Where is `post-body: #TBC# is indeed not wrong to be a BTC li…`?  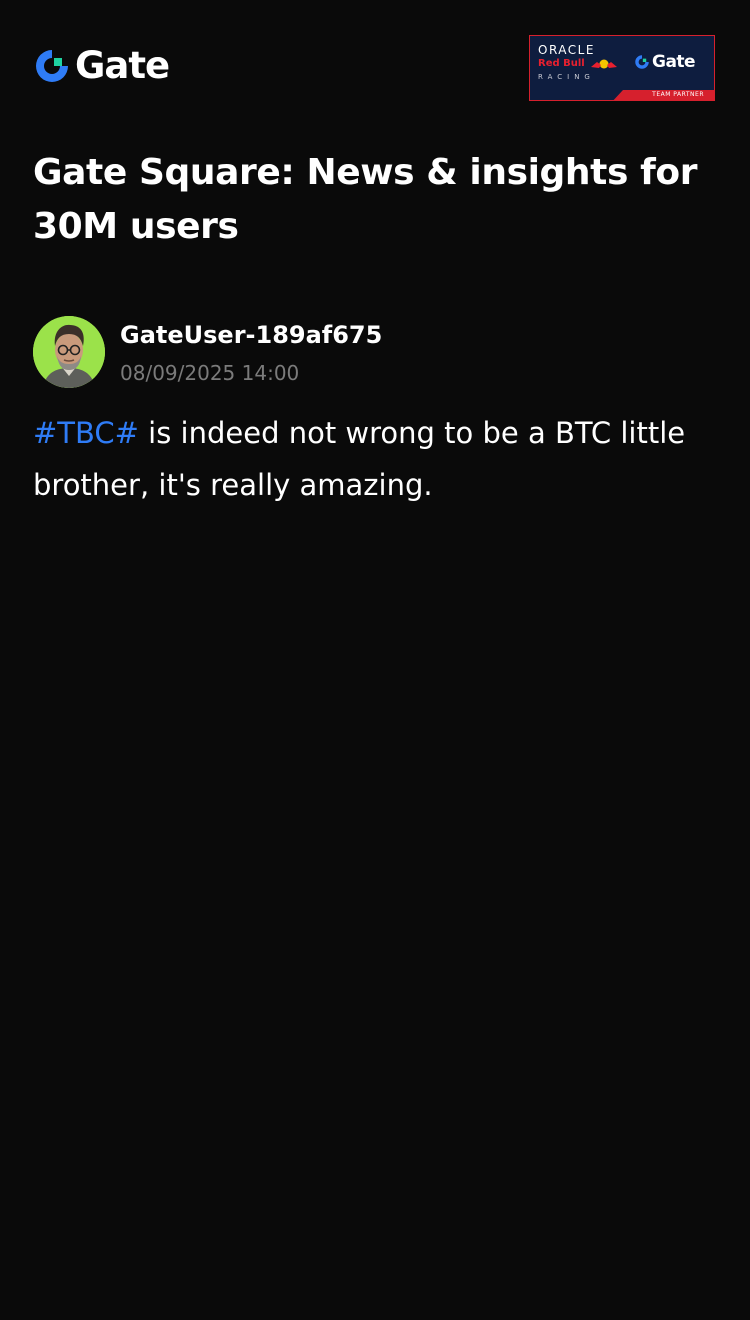
post-body: #TBC# is indeed not wrong to be a BTC li… is located at coordinates (378, 459).